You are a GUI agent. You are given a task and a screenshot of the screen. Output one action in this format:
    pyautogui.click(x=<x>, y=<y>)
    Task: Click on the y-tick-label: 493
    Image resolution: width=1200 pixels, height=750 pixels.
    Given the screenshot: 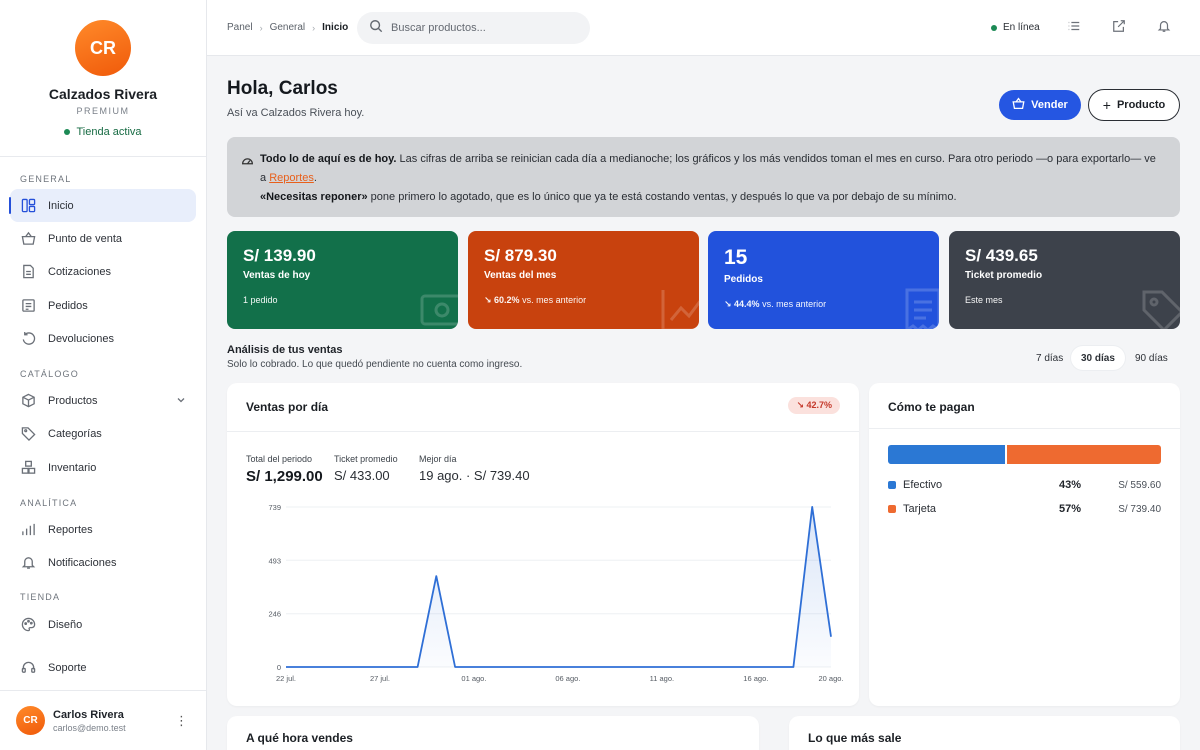 What is the action you would take?
    pyautogui.click(x=274, y=560)
    